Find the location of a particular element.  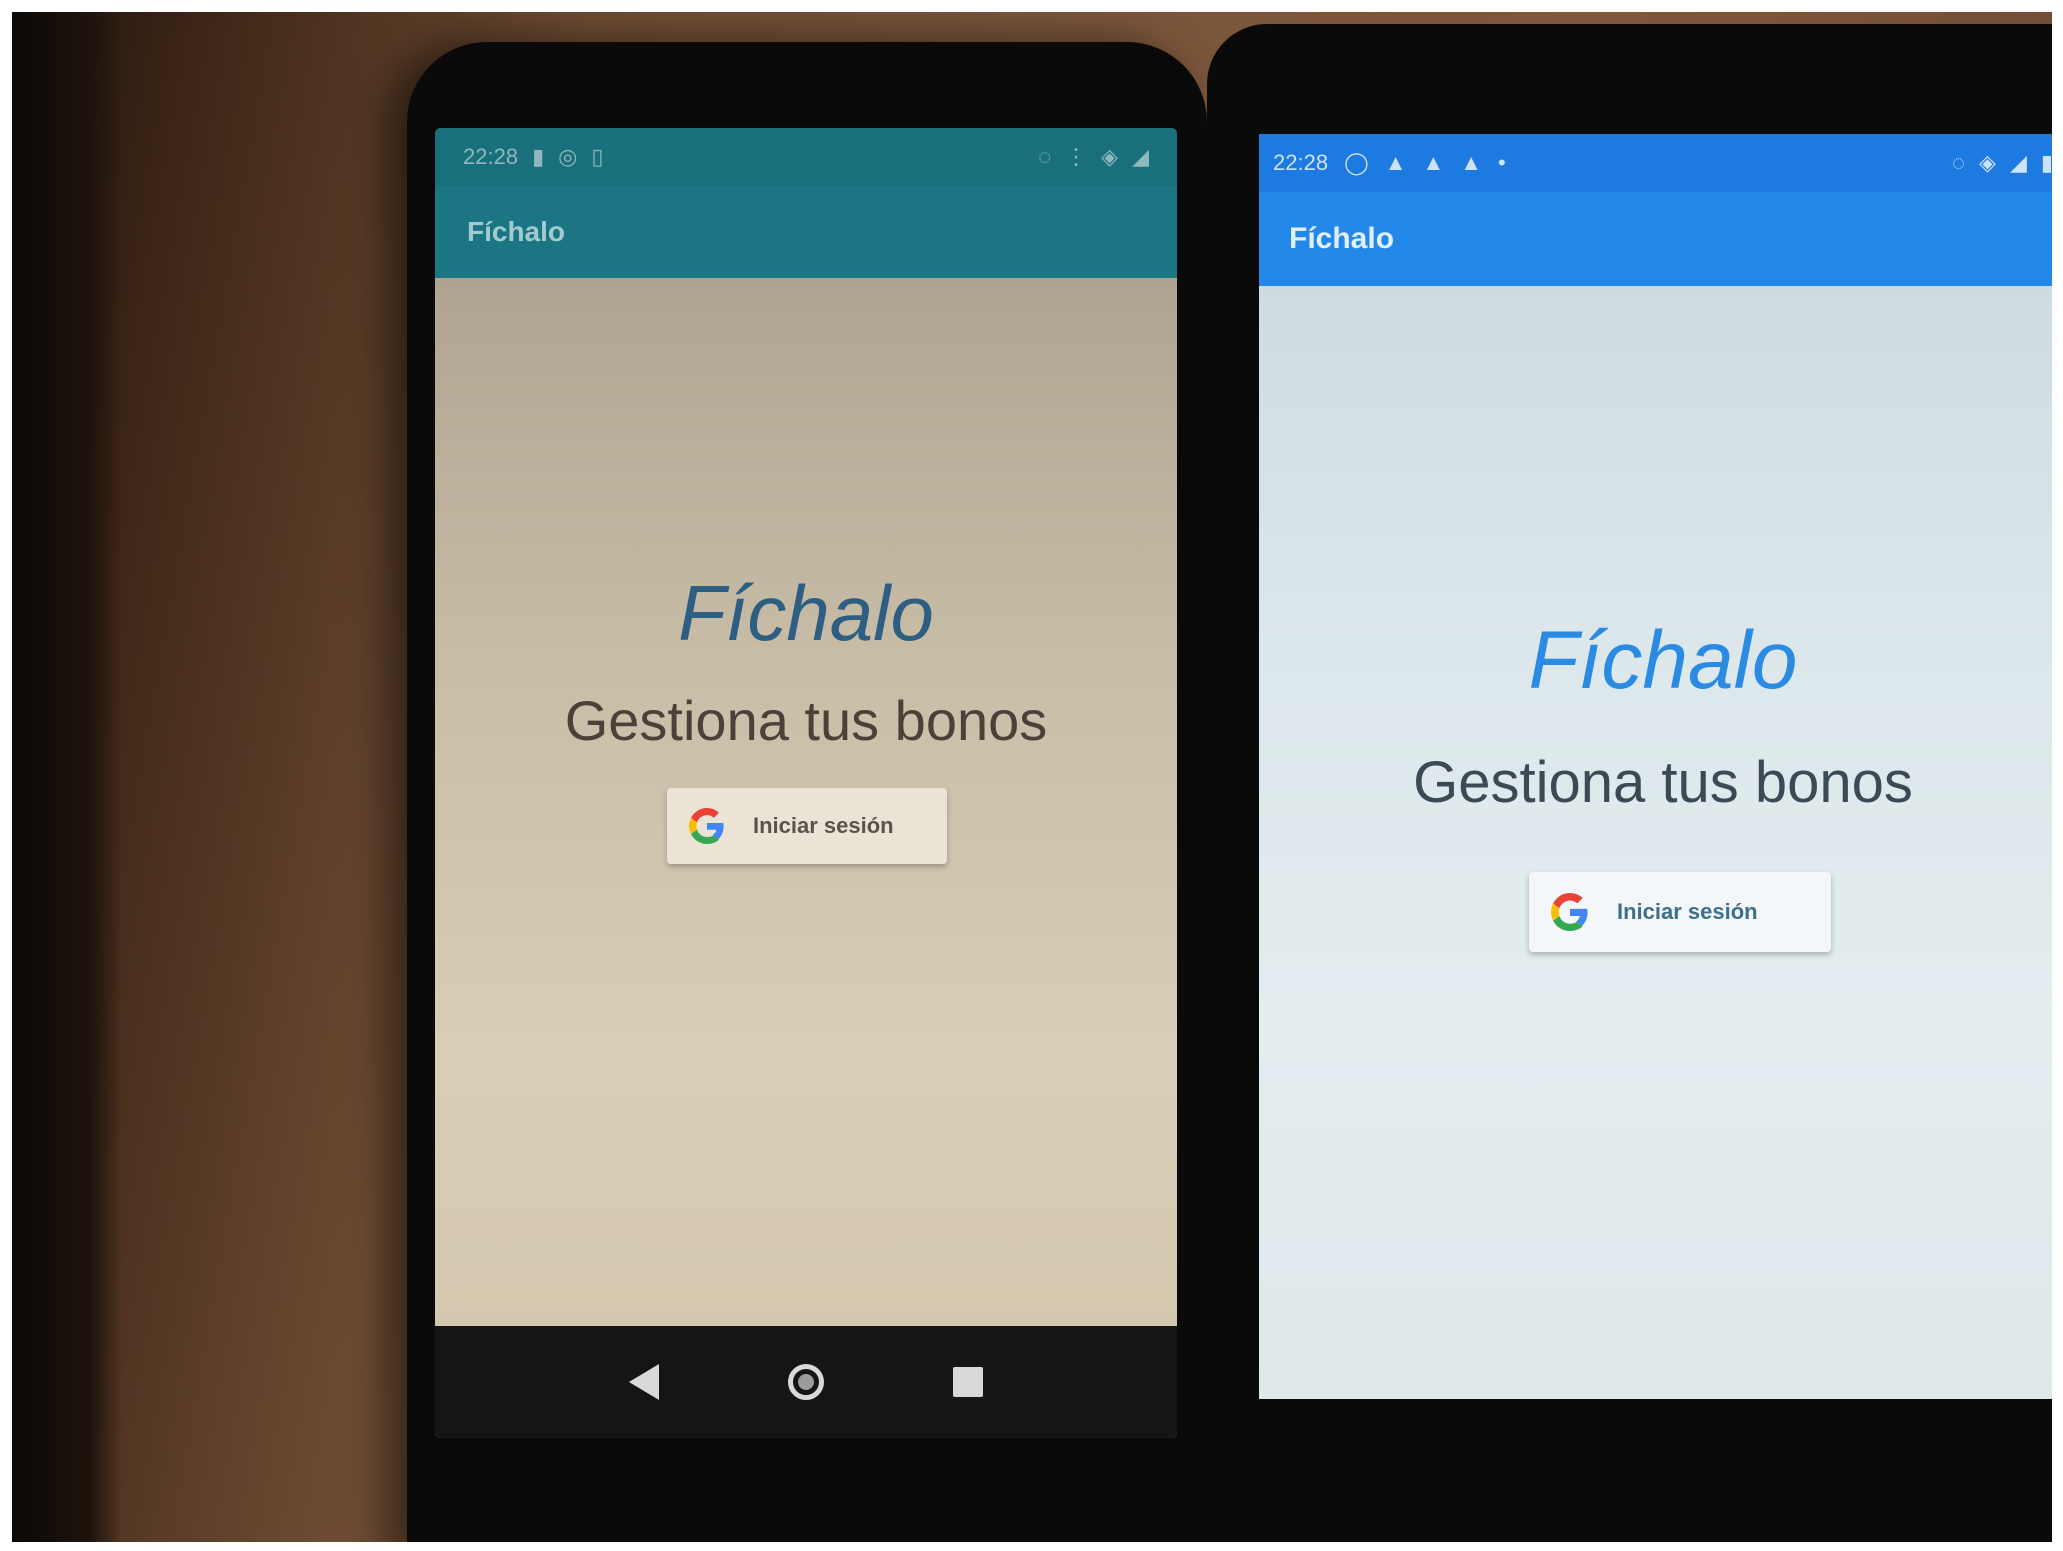

left-app-bar-title: Fíchalo is located at coordinates (516, 231).